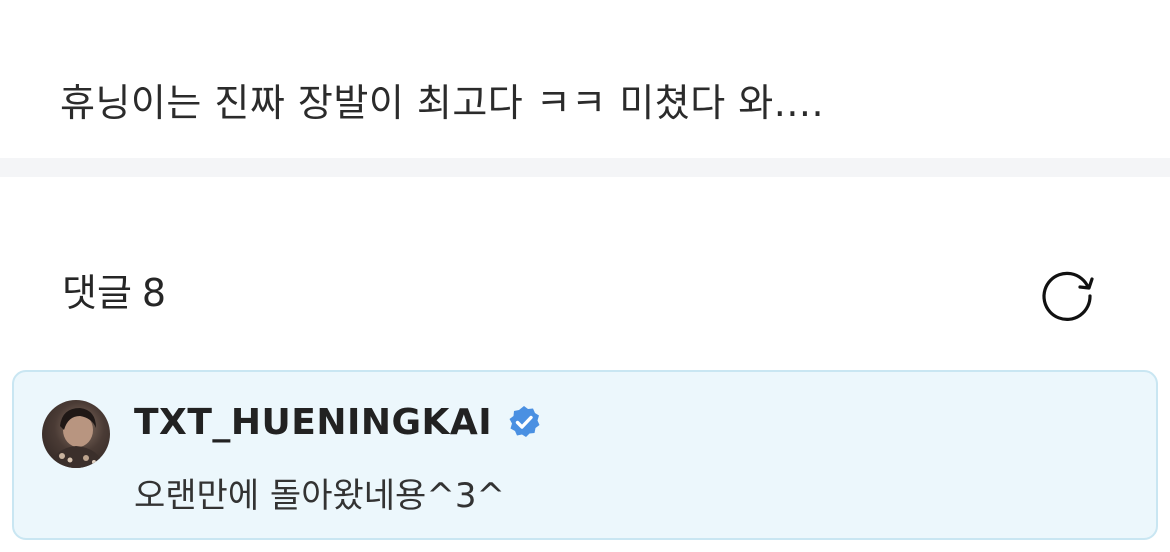 This screenshot has height=552, width=1170. I want to click on section-divider, so click(585, 167).